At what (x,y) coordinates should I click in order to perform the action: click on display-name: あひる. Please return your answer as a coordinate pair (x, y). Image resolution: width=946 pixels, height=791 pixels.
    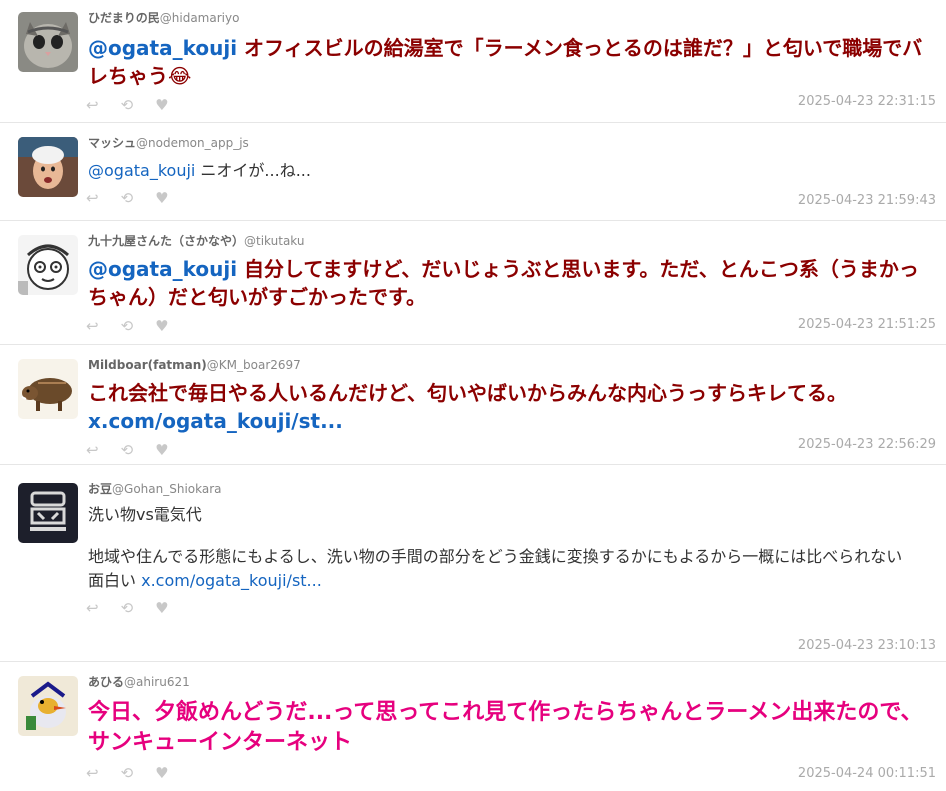
    Looking at the image, I should click on (106, 682).